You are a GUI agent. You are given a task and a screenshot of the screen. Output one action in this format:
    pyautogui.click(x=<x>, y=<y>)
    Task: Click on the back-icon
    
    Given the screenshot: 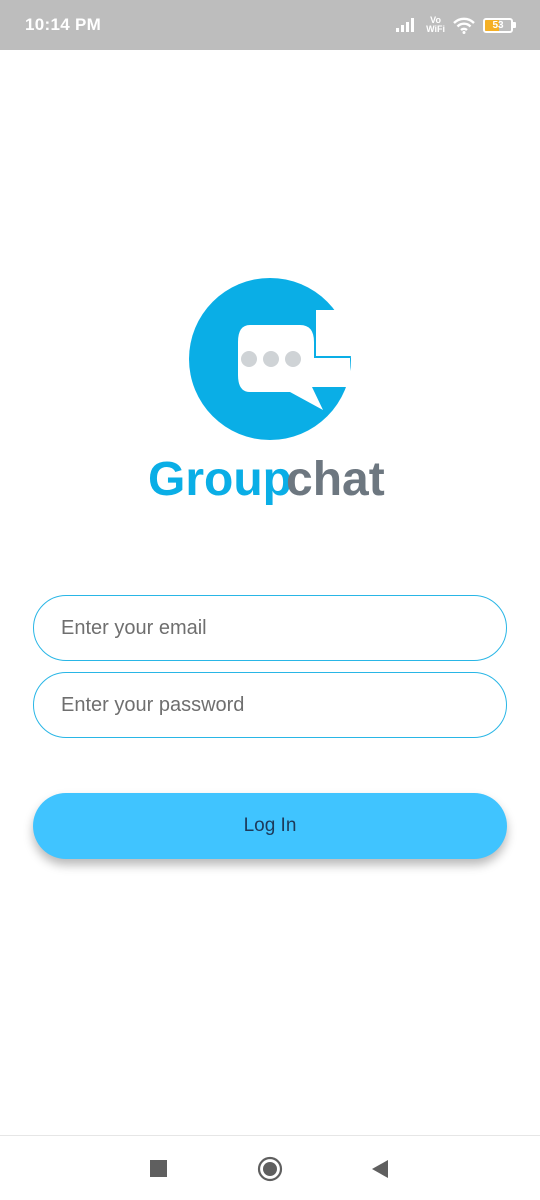 What is the action you would take?
    pyautogui.click(x=380, y=1168)
    